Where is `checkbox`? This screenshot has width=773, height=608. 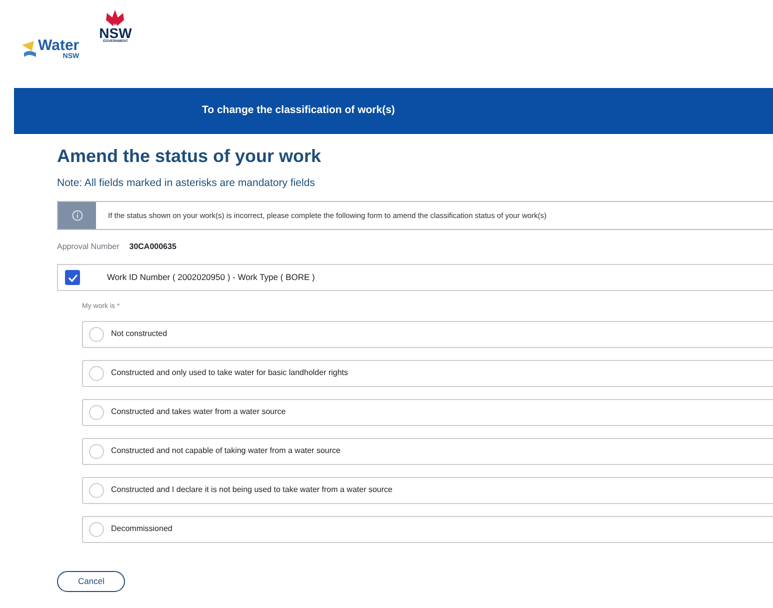
checkbox is located at coordinates (72, 278).